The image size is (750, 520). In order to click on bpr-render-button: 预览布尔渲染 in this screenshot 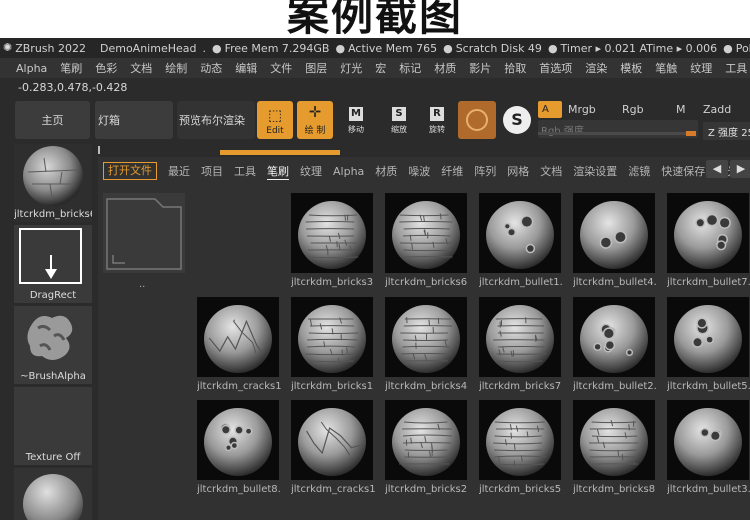, I will do `click(216, 120)`.